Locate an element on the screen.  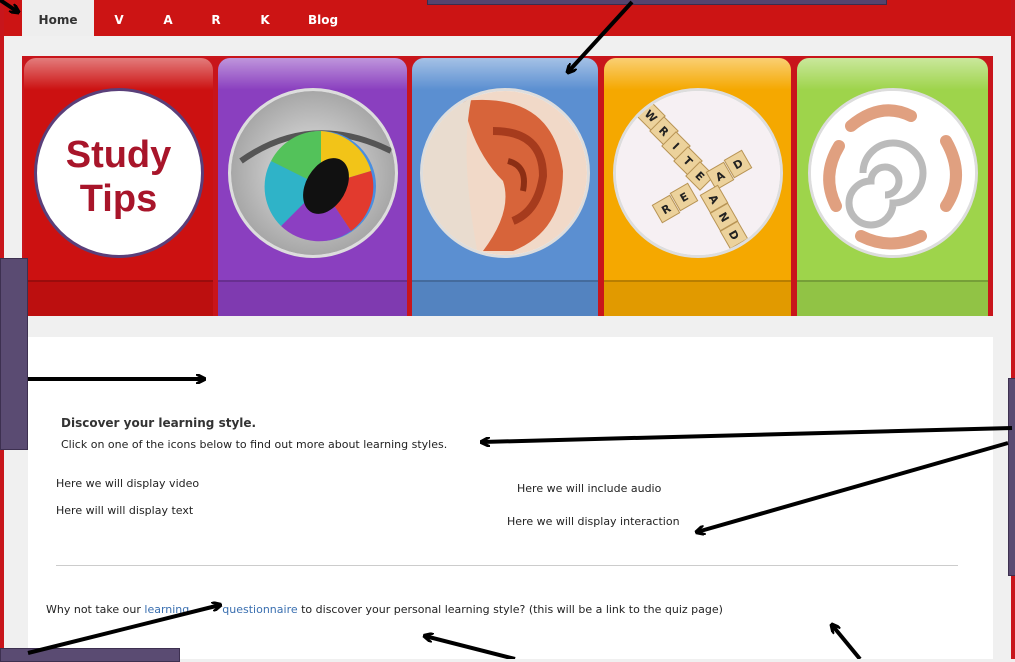
nav-blog: Blog is located at coordinates (323, 18).